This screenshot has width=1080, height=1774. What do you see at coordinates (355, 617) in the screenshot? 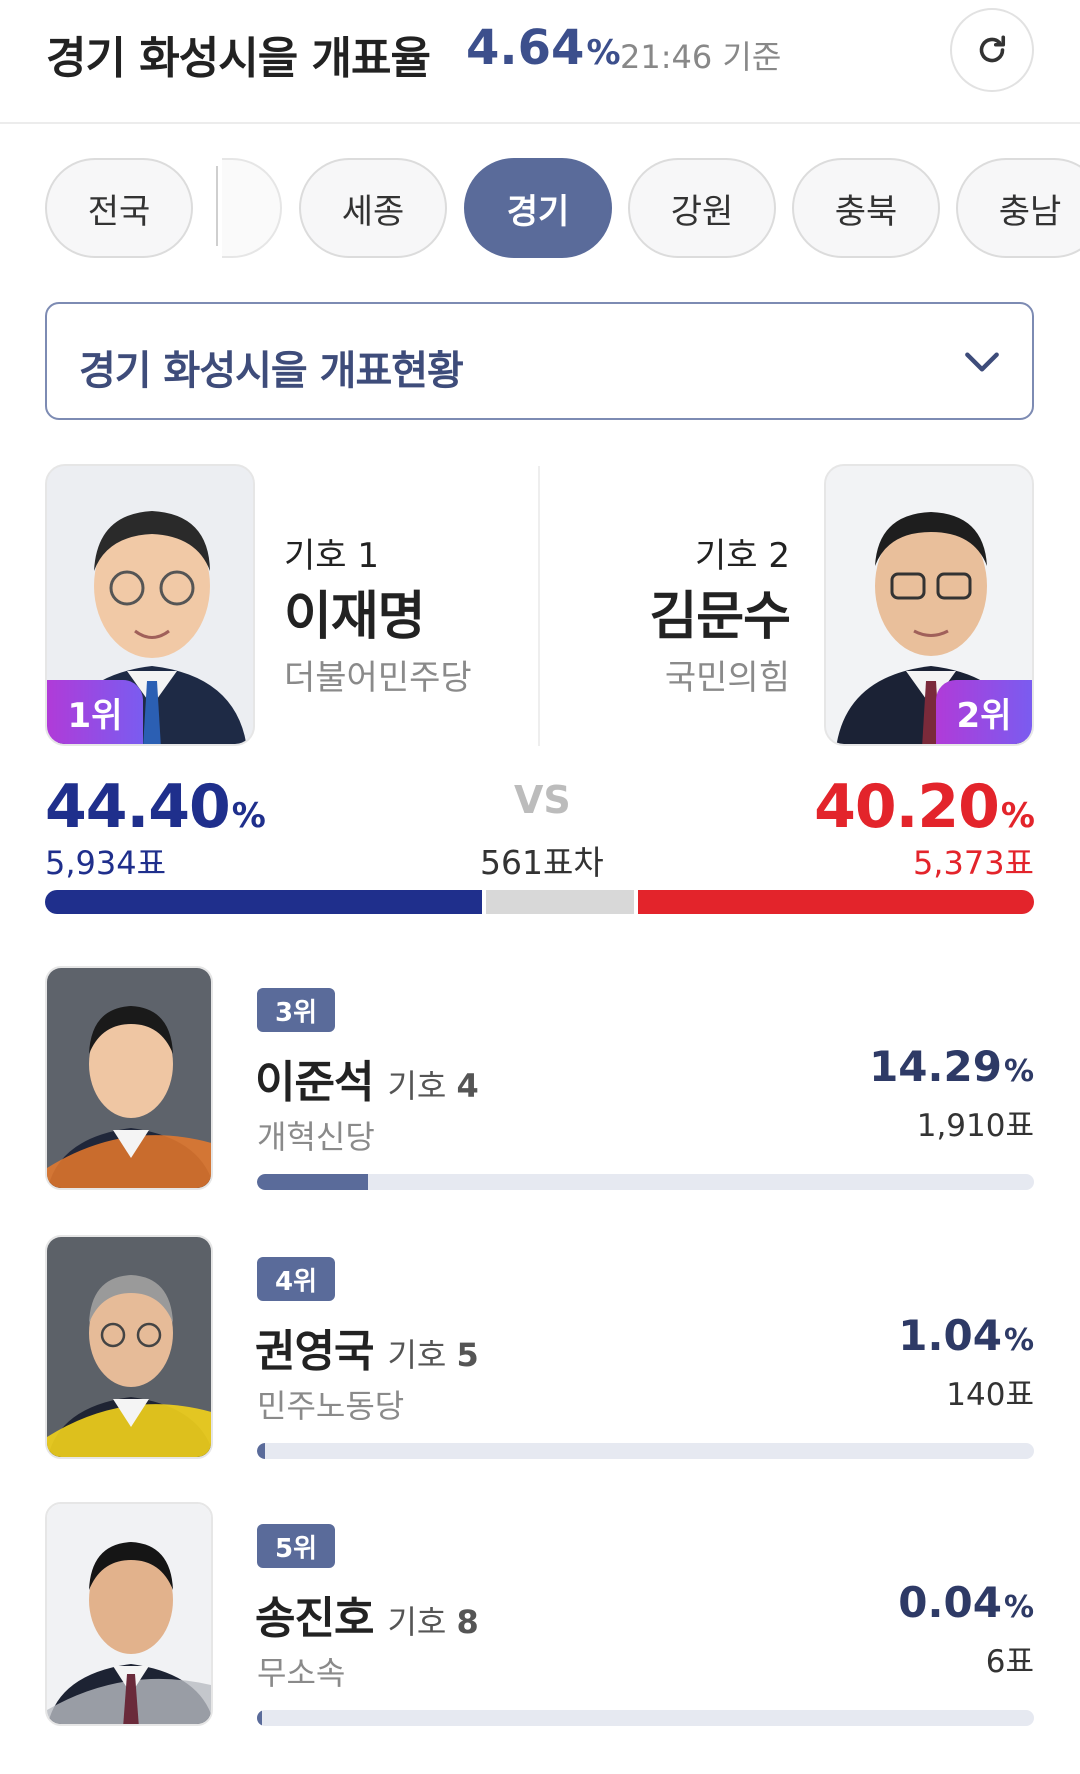
I see `candidate1-name: 이재명` at bounding box center [355, 617].